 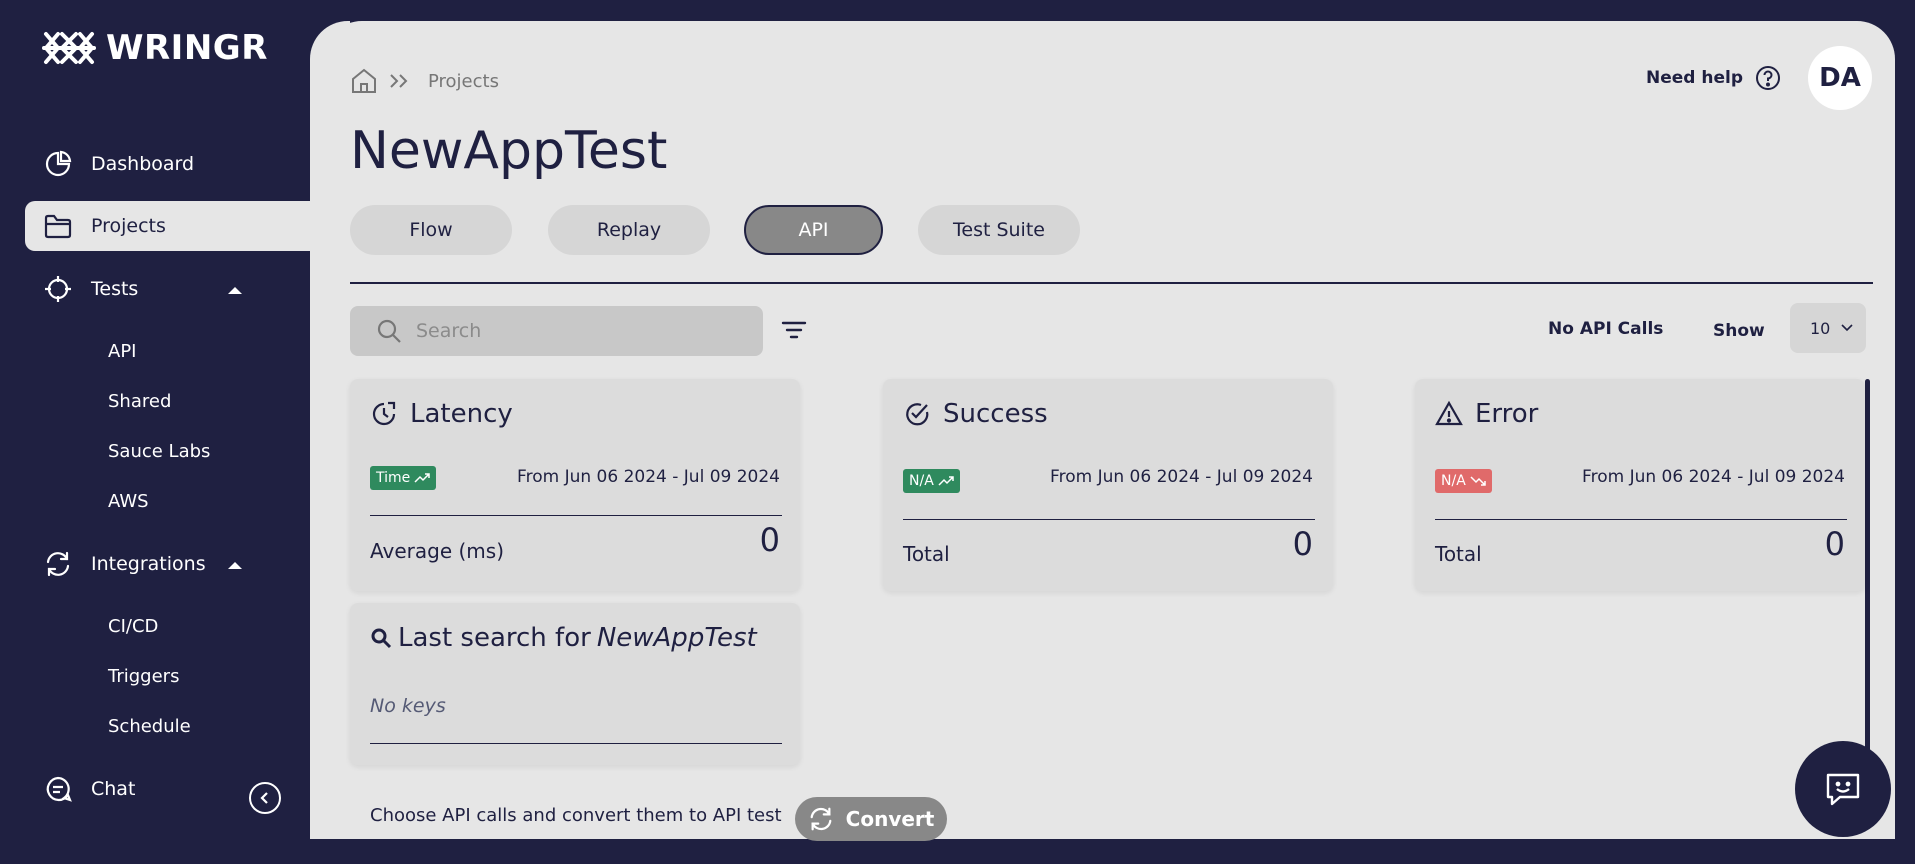 What do you see at coordinates (1606, 329) in the screenshot?
I see `api-calls-status: No API Calls` at bounding box center [1606, 329].